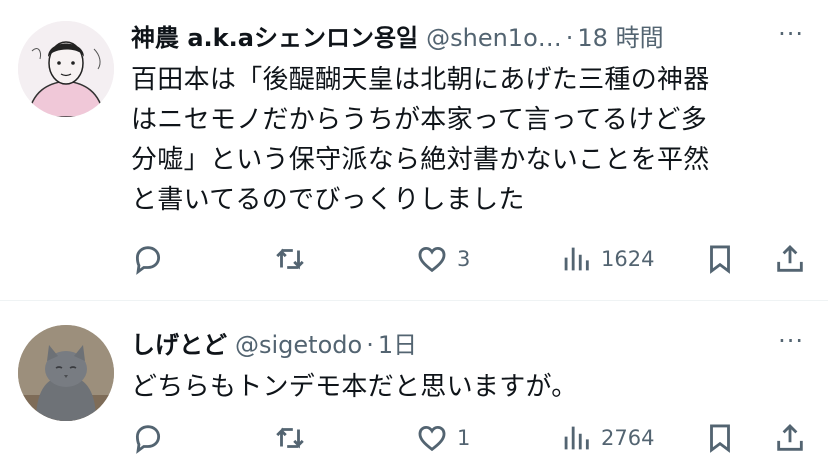 This screenshot has height=475, width=828. What do you see at coordinates (420, 80) in the screenshot?
I see `tweet-text-line: 百田本は「後醍醐天皇は北朝にあげた三種の神器` at bounding box center [420, 80].